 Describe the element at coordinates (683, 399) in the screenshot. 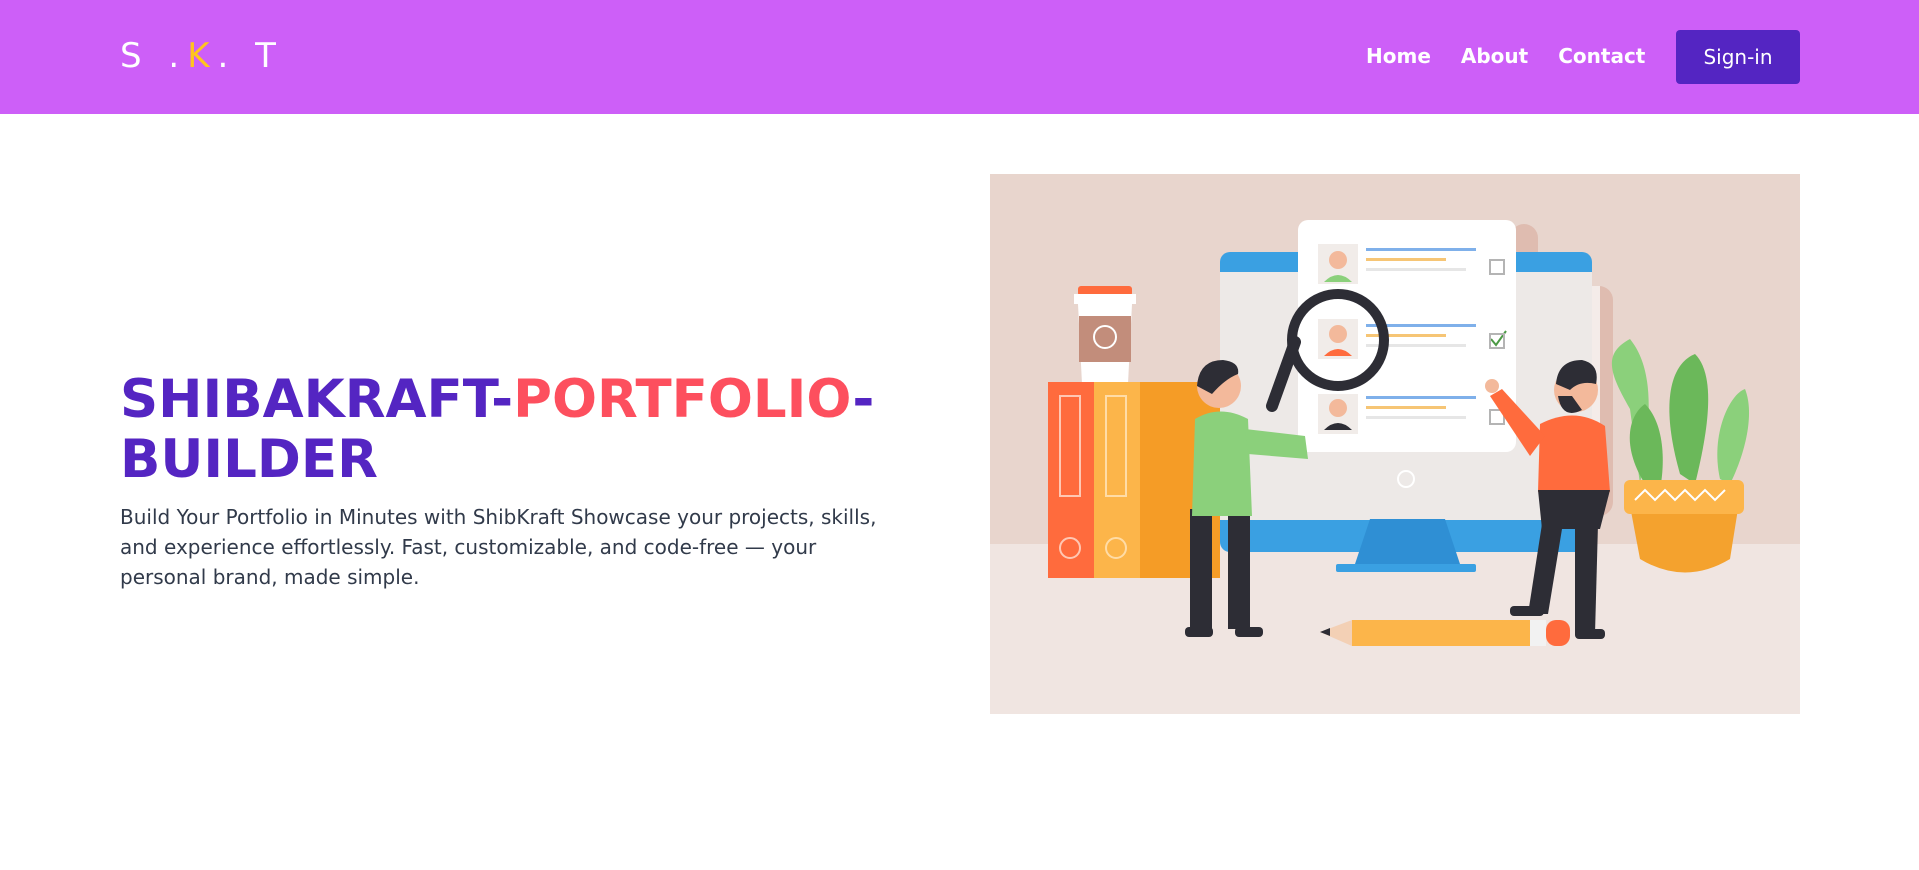

I see `hero-title-highlight: PORTFOLIO` at that location.